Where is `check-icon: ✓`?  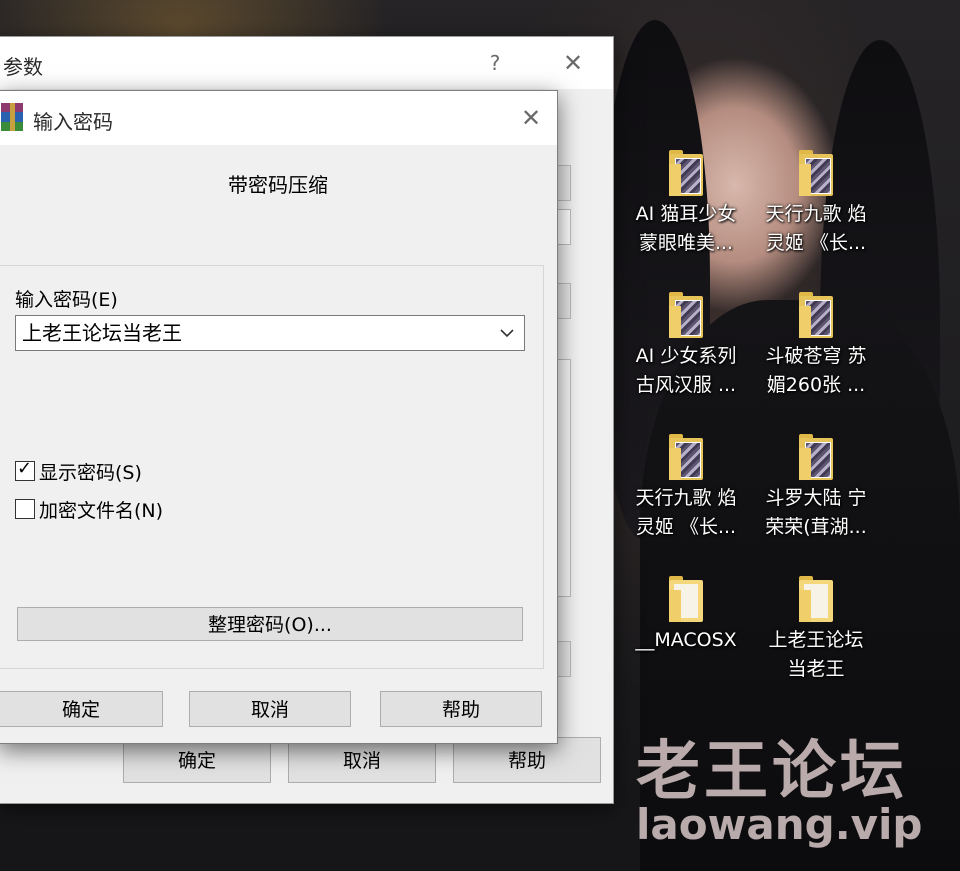
check-icon: ✓ is located at coordinates (25, 468).